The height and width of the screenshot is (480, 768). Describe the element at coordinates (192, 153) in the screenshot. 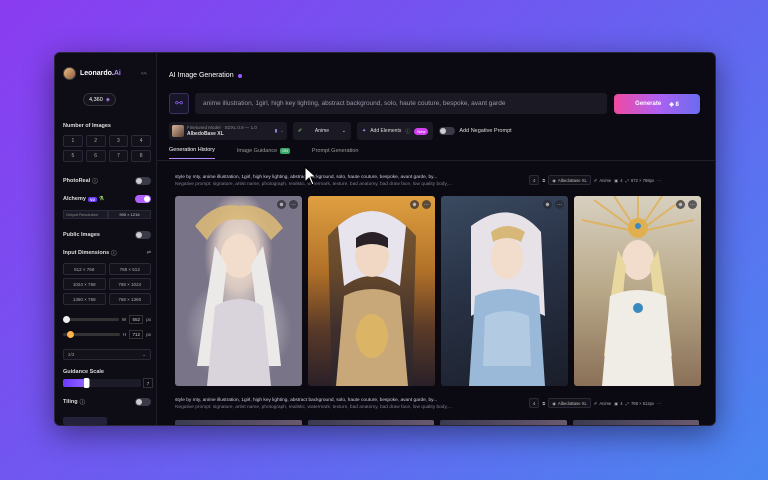

I see `tab-generation-history: Generation History` at that location.